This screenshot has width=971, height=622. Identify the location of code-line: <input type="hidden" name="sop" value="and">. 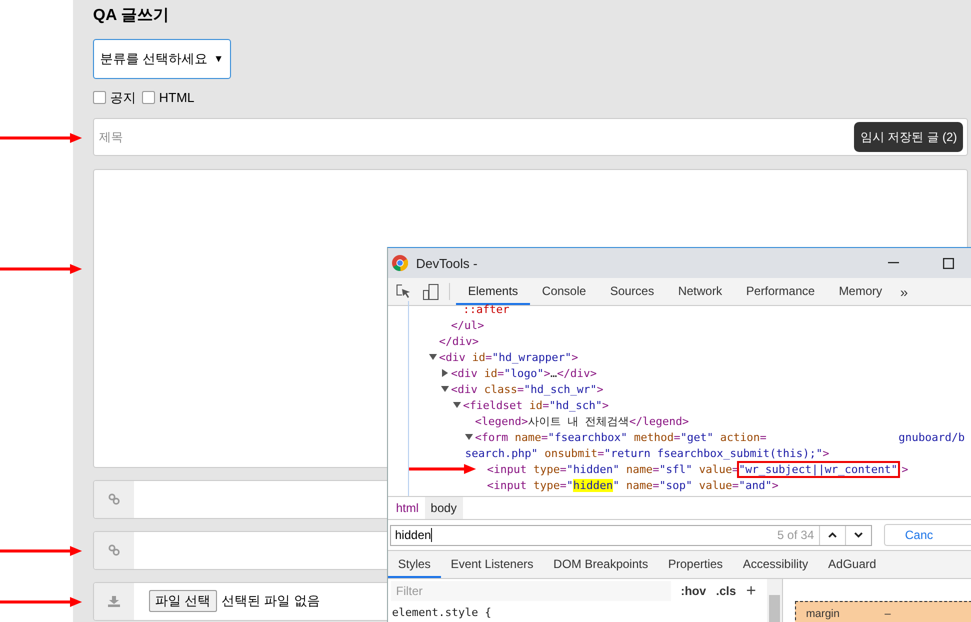
(632, 485).